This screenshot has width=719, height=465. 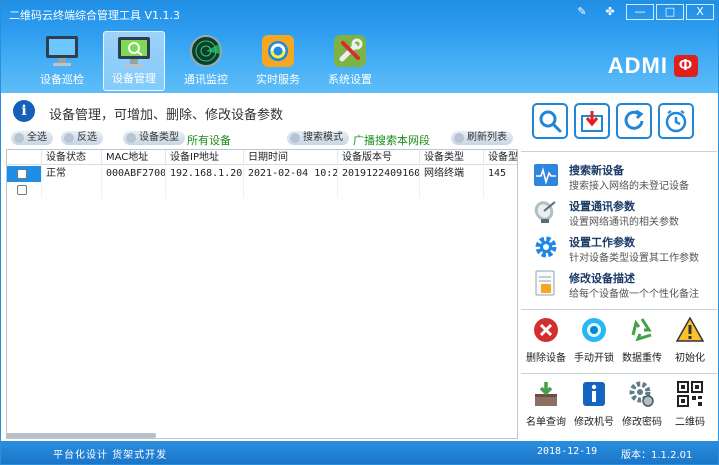 I want to click on cell-model, so click(x=500, y=190).